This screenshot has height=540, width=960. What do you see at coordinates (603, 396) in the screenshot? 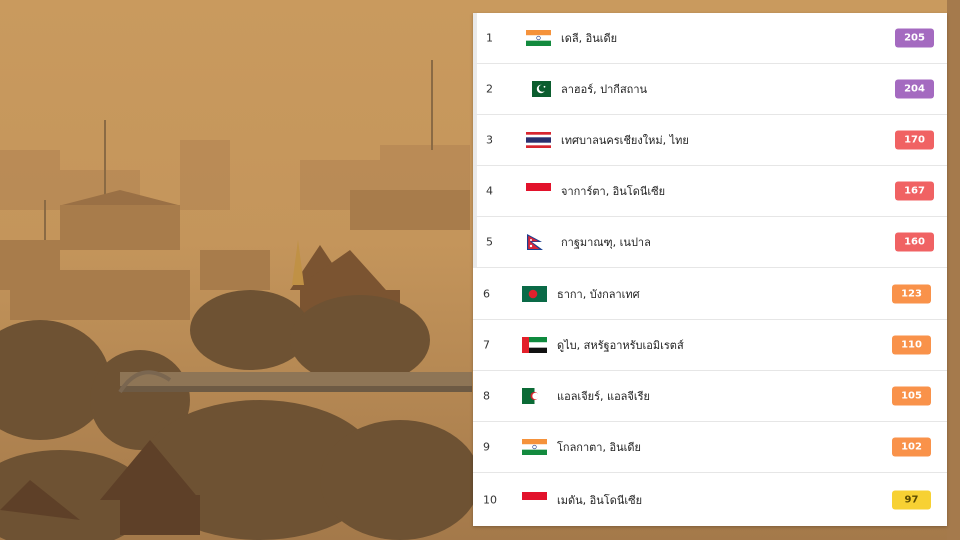
I see `city-name: แอลเจียร์, แอลจีเรีย` at bounding box center [603, 396].